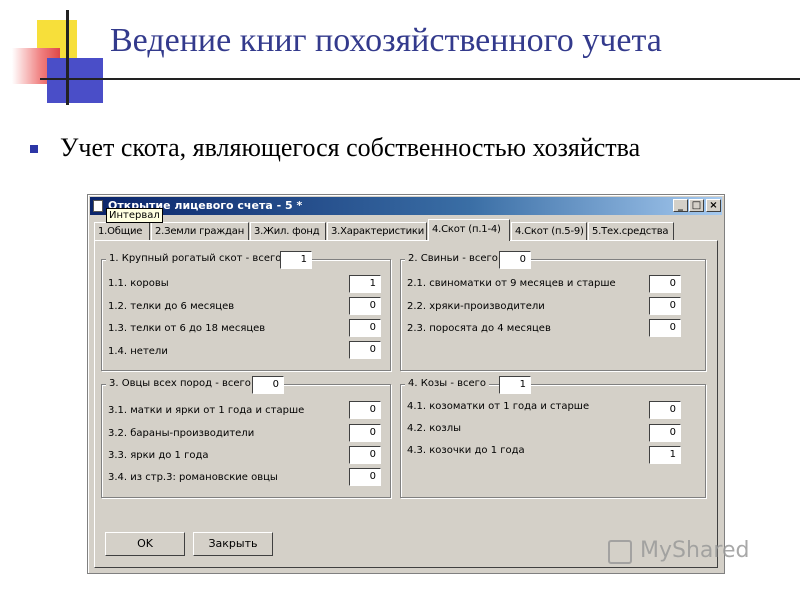 This screenshot has width=800, height=600. Describe the element at coordinates (665, 284) in the screenshot. I see `sows-field: 0` at that location.